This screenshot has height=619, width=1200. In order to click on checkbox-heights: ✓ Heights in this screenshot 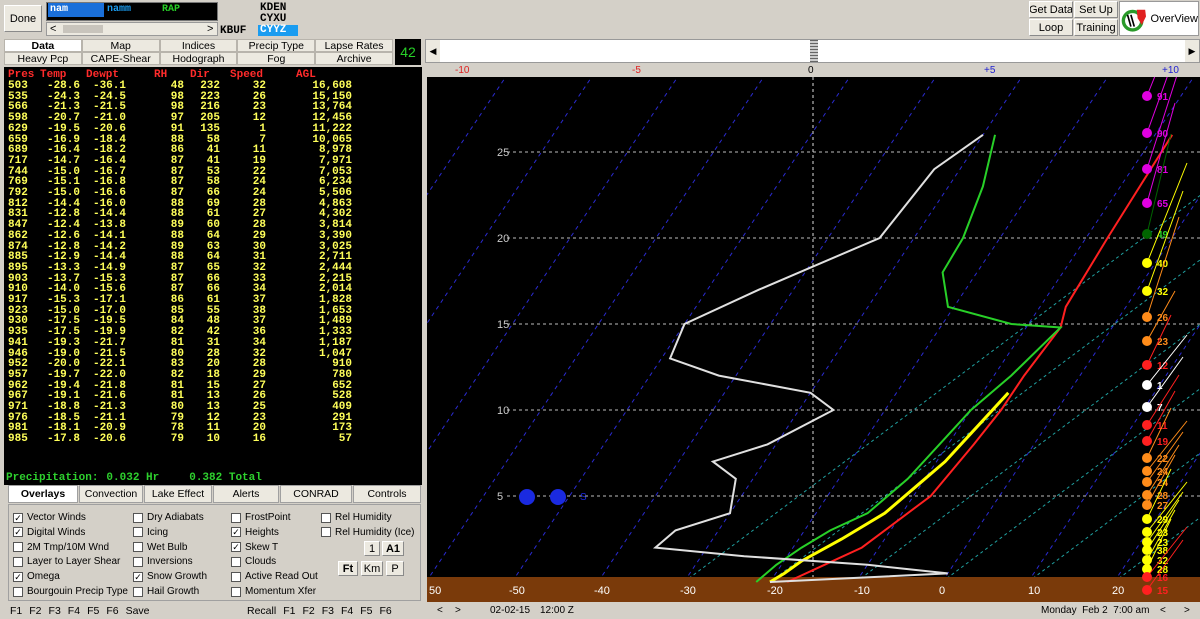, I will do `click(255, 532)`.